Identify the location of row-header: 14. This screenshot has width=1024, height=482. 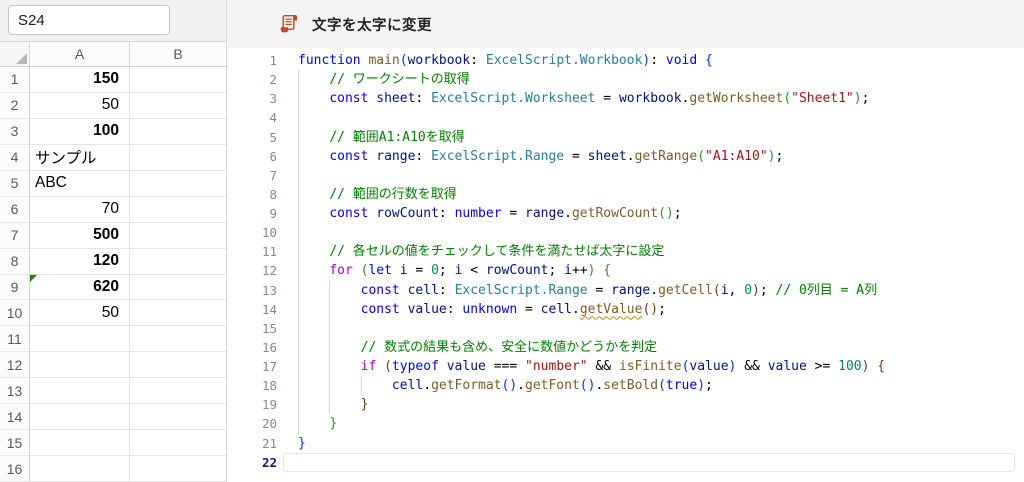
(15, 417).